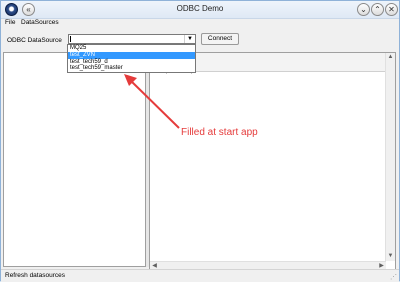 The width and height of the screenshot is (400, 282). Describe the element at coordinates (10, 22) in the screenshot. I see `menu-file: File` at that location.